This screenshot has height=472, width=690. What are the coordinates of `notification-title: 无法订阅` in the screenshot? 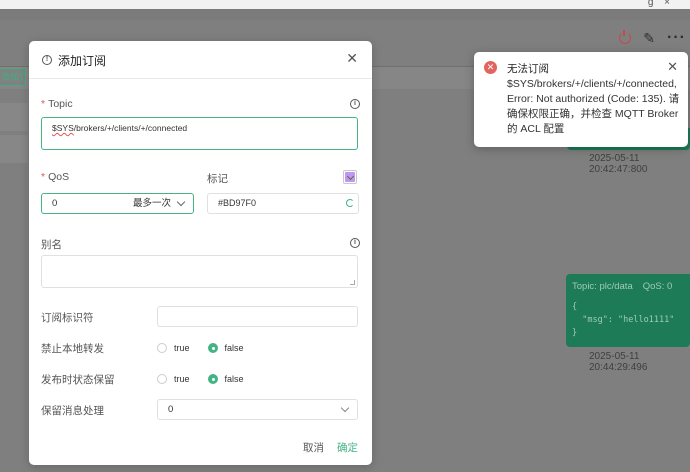 It's located at (528, 69).